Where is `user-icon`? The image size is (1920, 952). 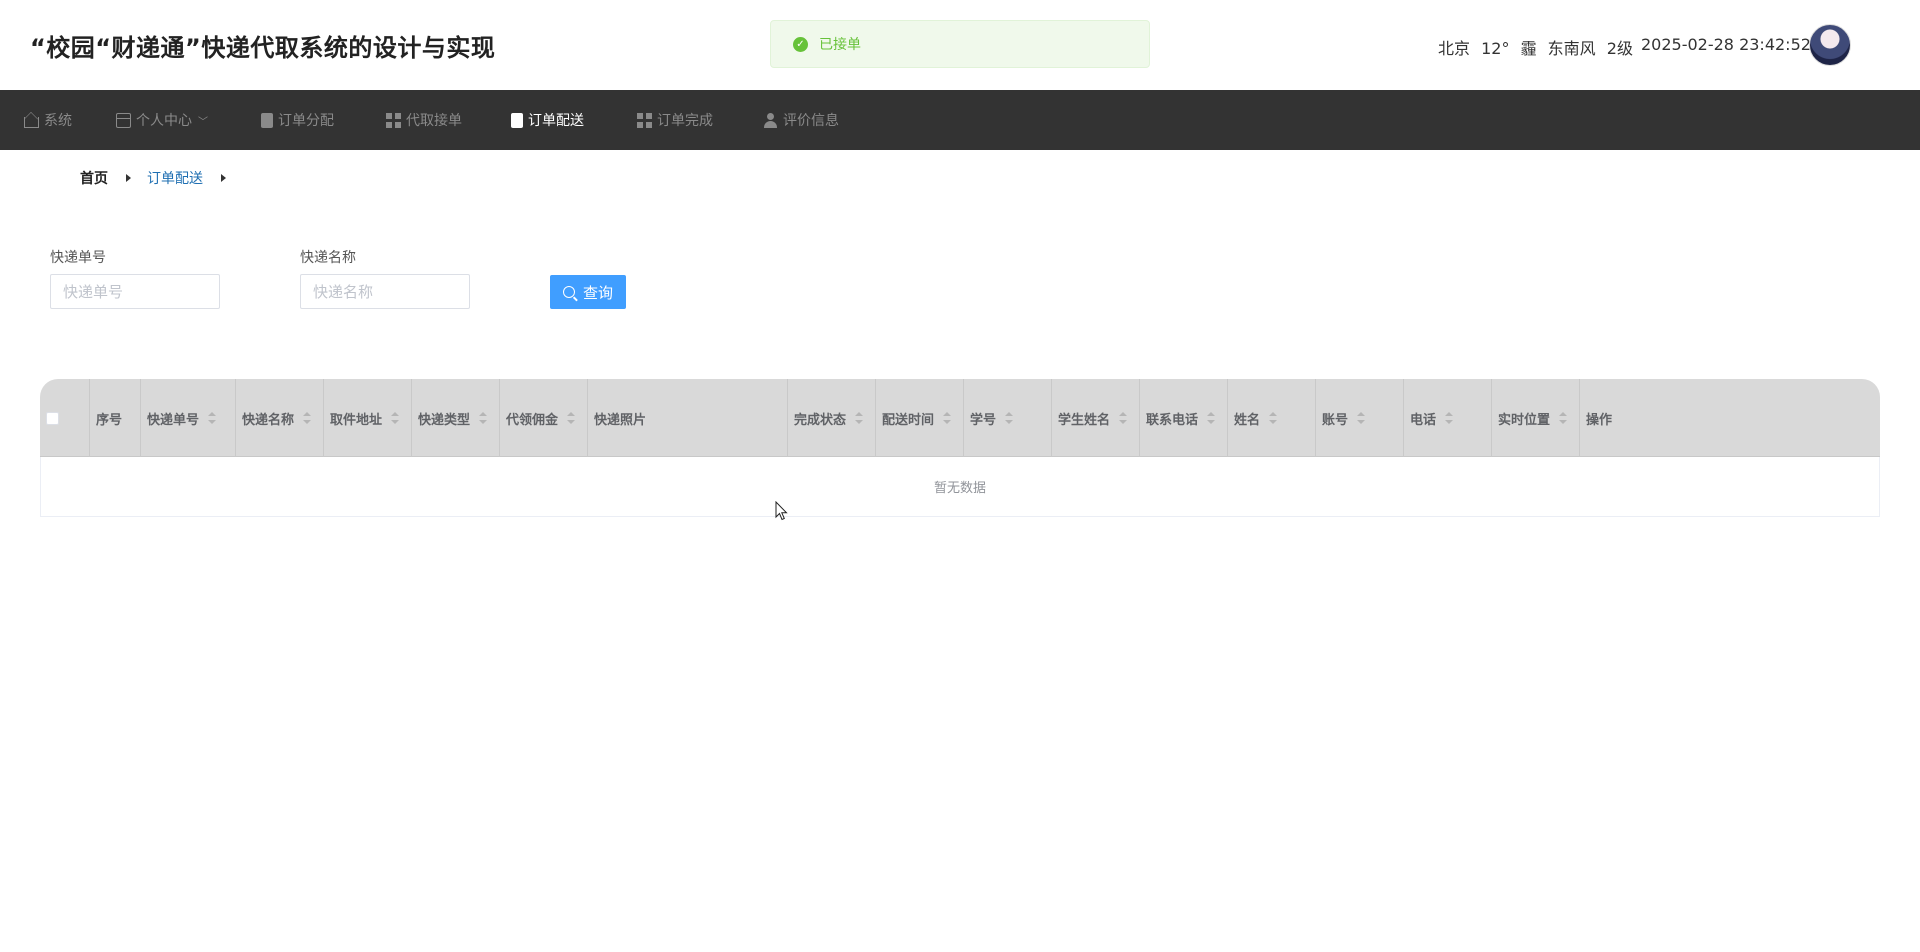
user-icon is located at coordinates (770, 120).